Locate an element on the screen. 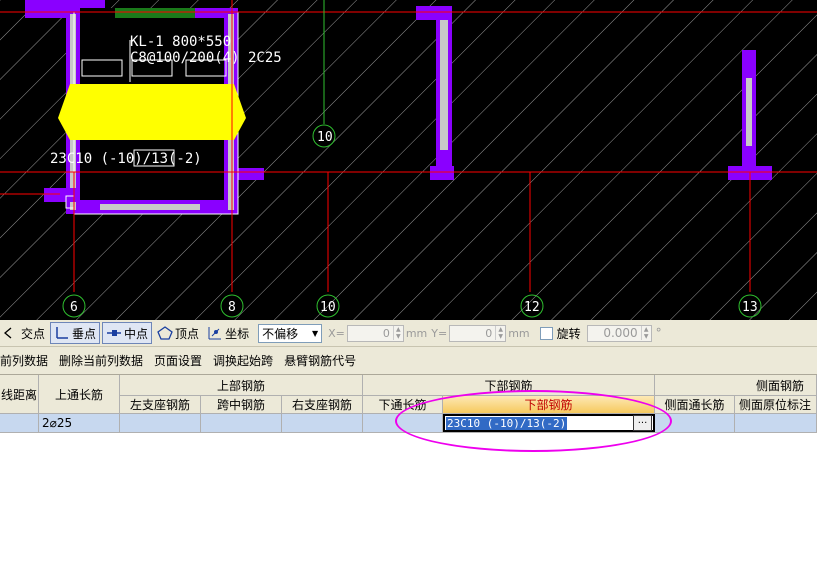 The image size is (817, 588). chevron-down-icon: ▼ is located at coordinates (315, 333).